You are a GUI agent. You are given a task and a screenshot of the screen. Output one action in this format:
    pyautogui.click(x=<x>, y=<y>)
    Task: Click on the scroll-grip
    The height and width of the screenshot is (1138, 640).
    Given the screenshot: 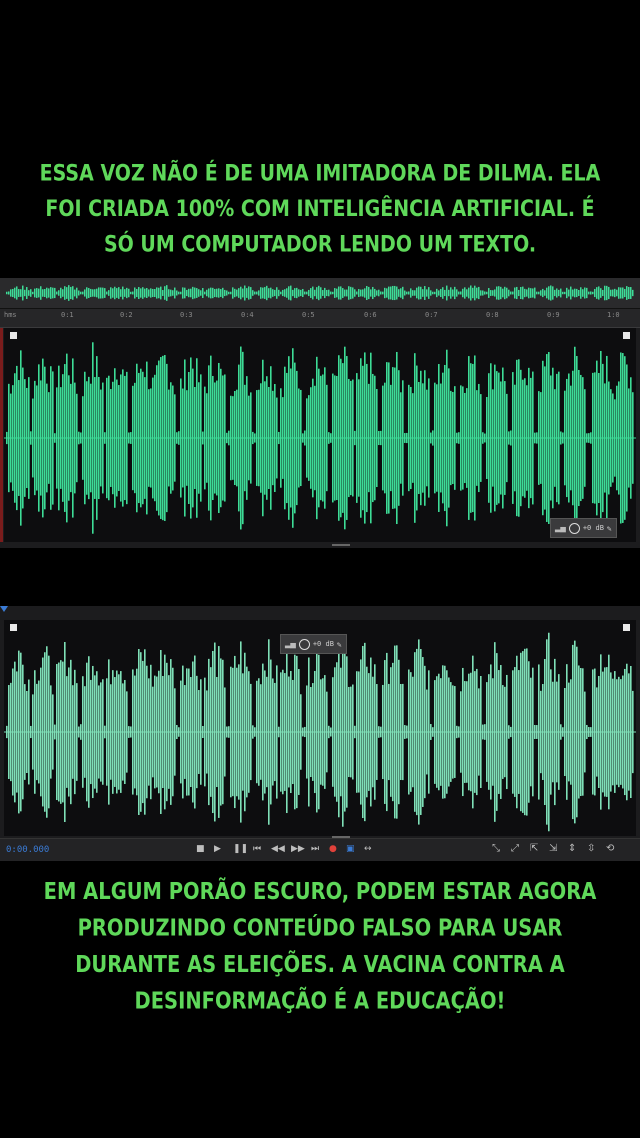 What is the action you would take?
    pyautogui.click(x=341, y=545)
    